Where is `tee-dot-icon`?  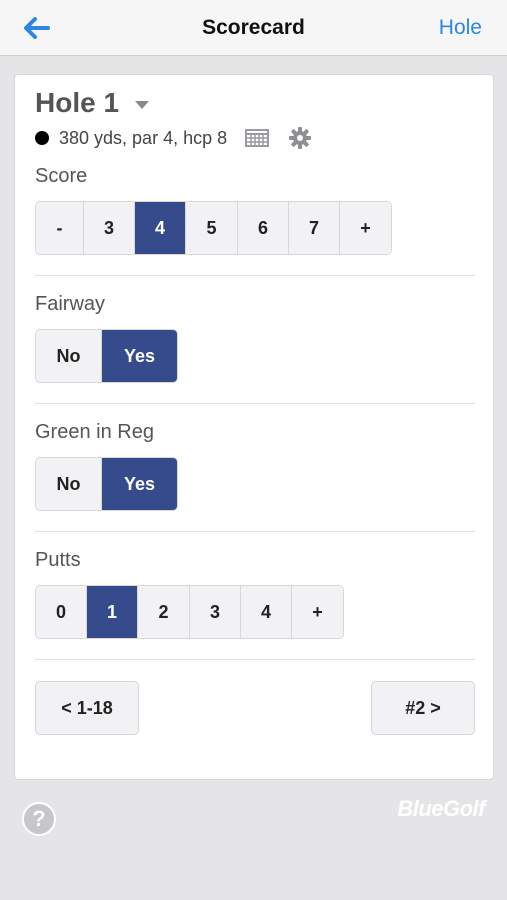
tee-dot-icon is located at coordinates (42, 138).